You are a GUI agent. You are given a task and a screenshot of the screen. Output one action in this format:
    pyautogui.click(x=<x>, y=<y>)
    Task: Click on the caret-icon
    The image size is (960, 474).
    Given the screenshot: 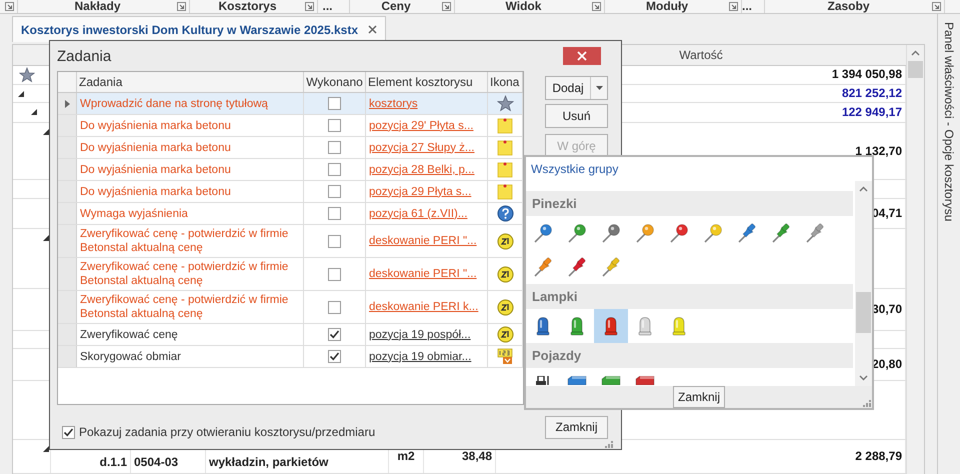 What is the action you would take?
    pyautogui.click(x=599, y=88)
    